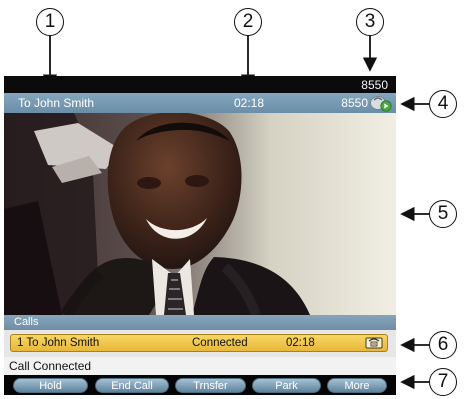  What do you see at coordinates (374, 85) in the screenshot?
I see `top-extension-number: 8550` at bounding box center [374, 85].